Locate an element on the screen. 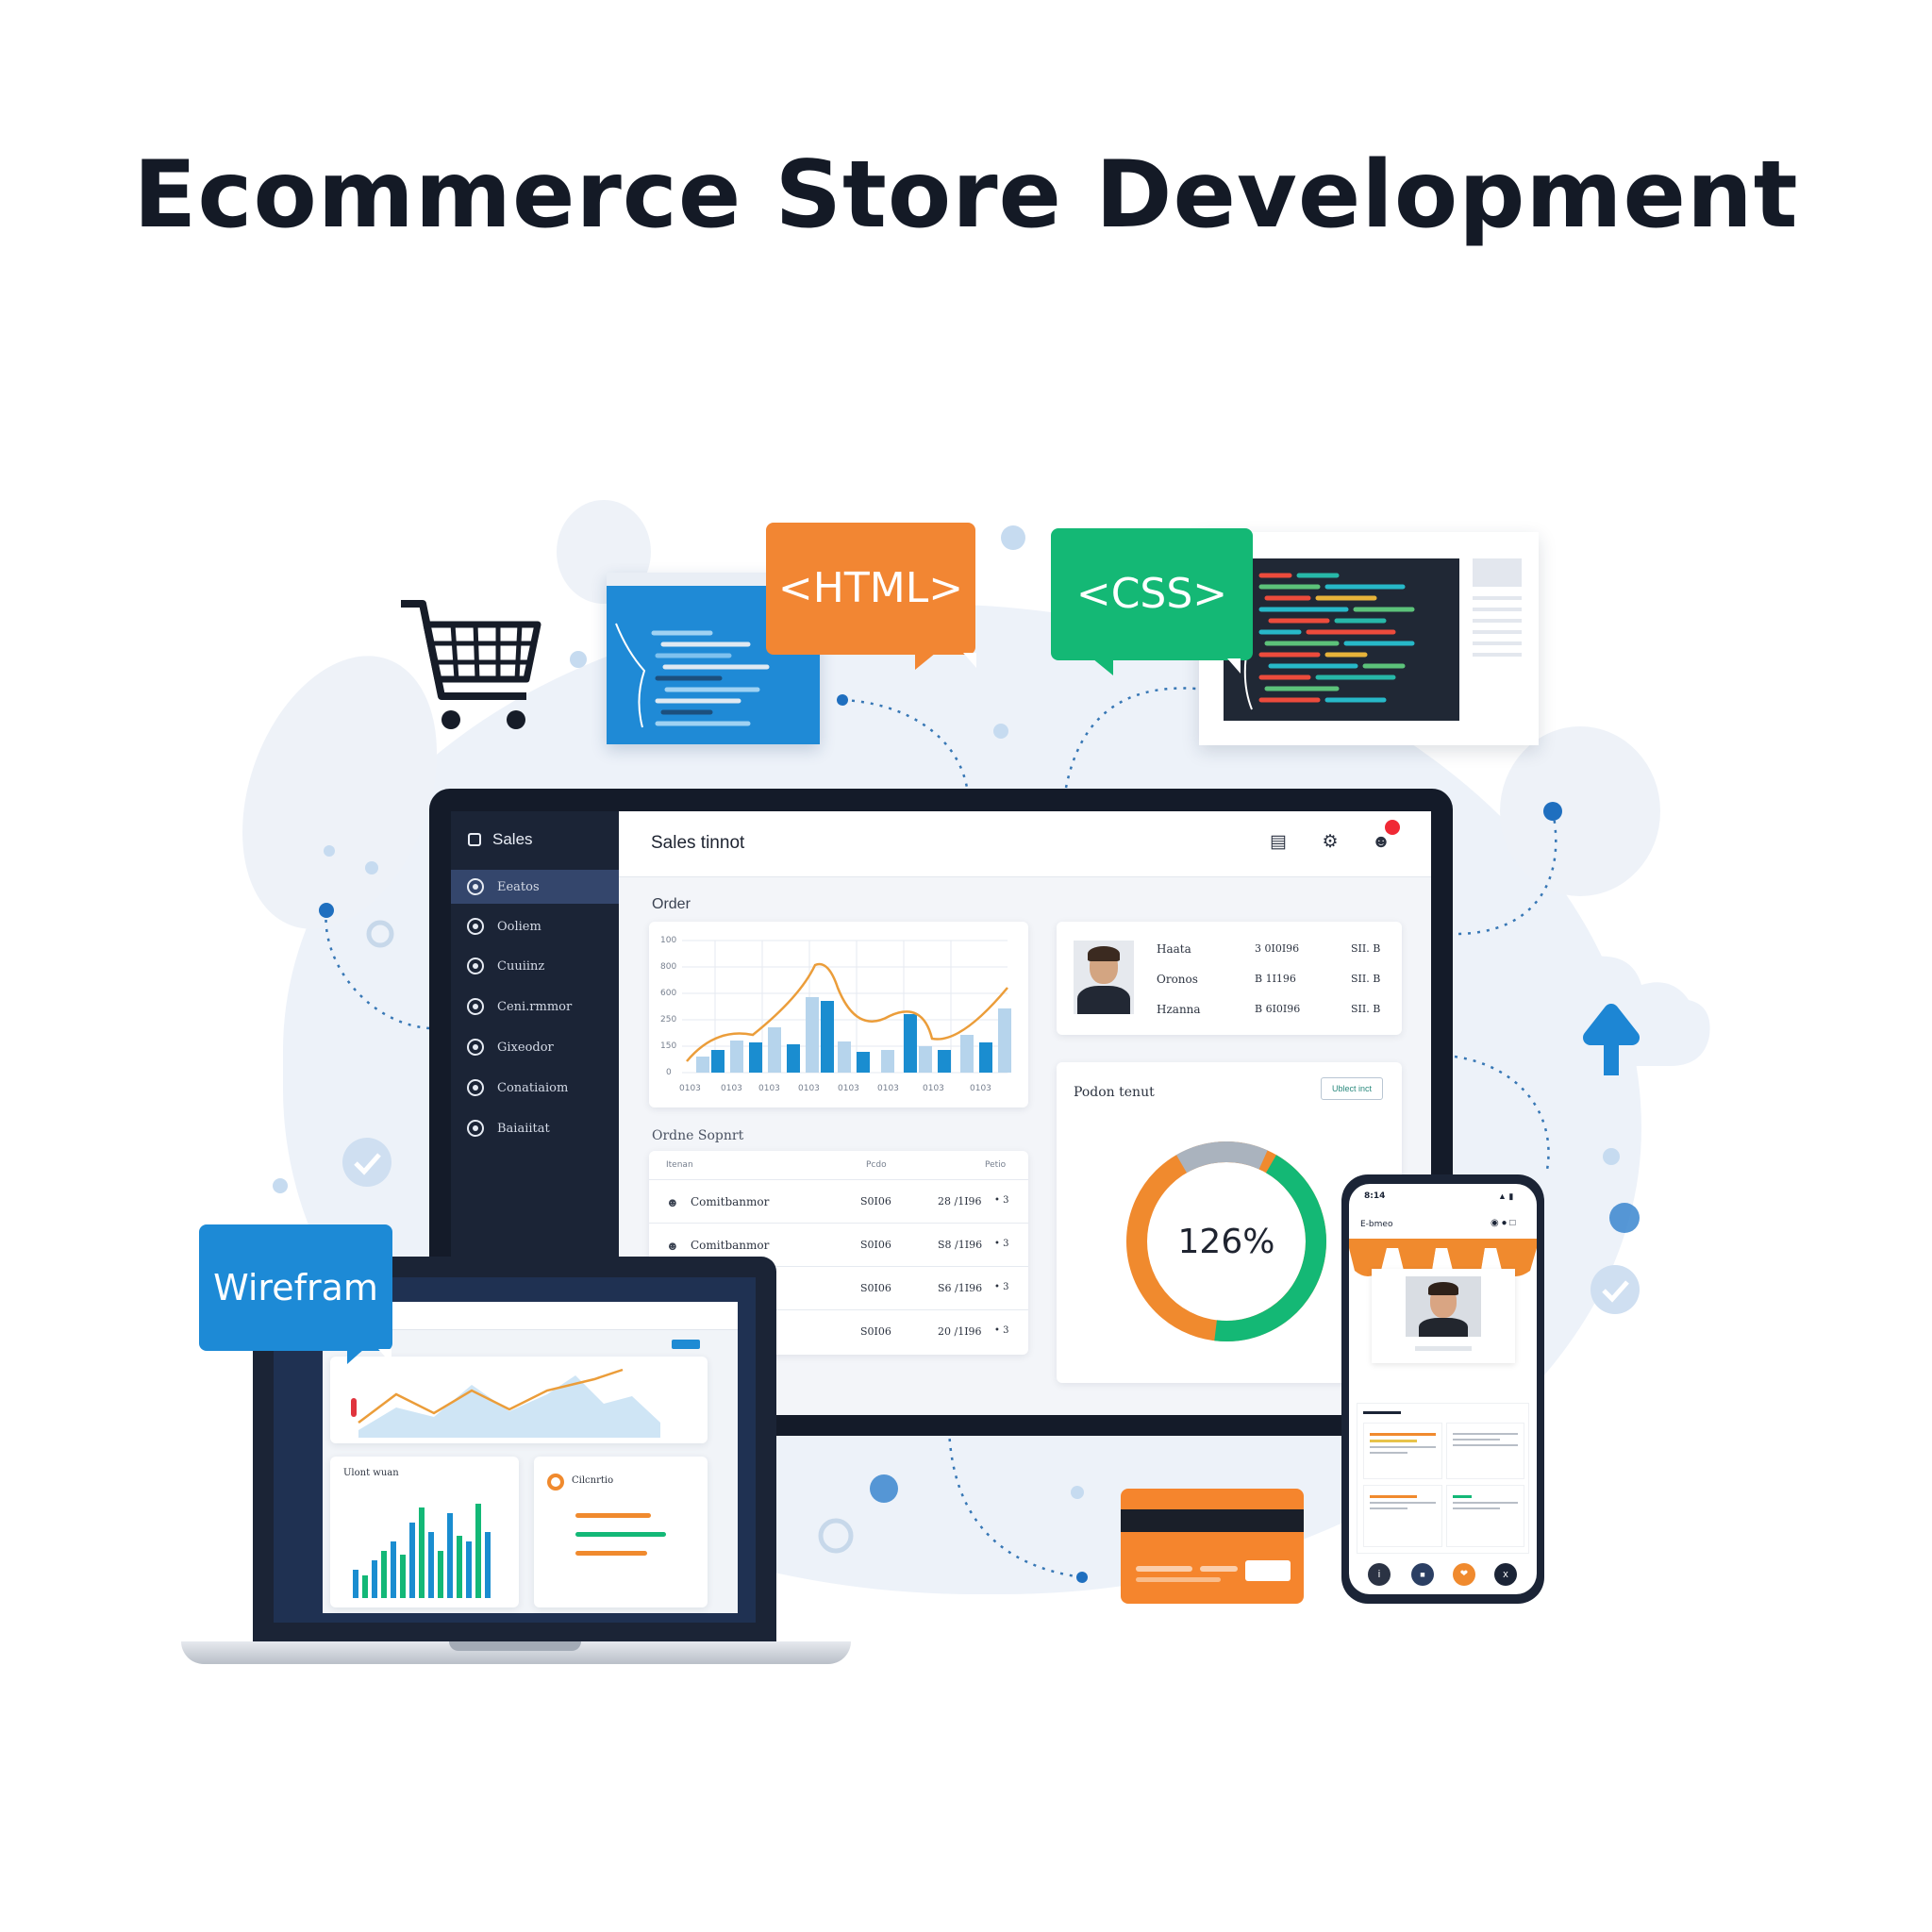  status-ring-icon is located at coordinates (556, 1483).